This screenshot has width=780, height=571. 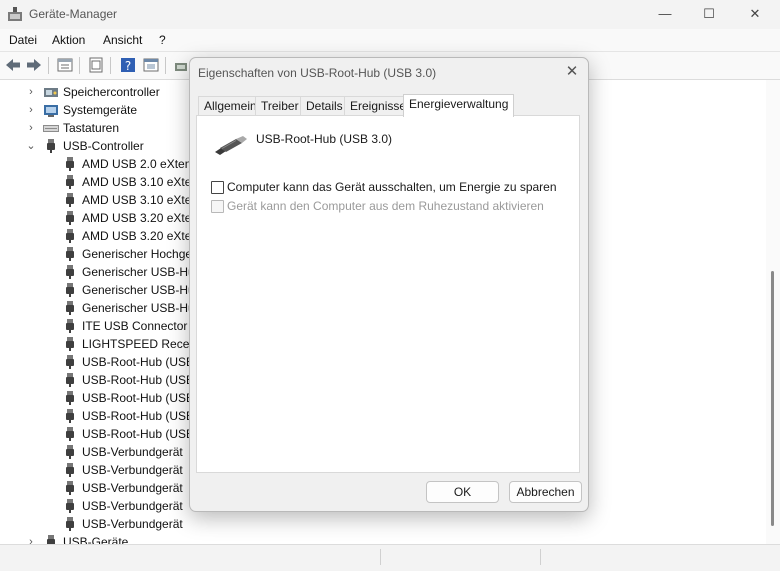 What do you see at coordinates (280, 106) in the screenshot?
I see `tab-treiber: Treiber` at bounding box center [280, 106].